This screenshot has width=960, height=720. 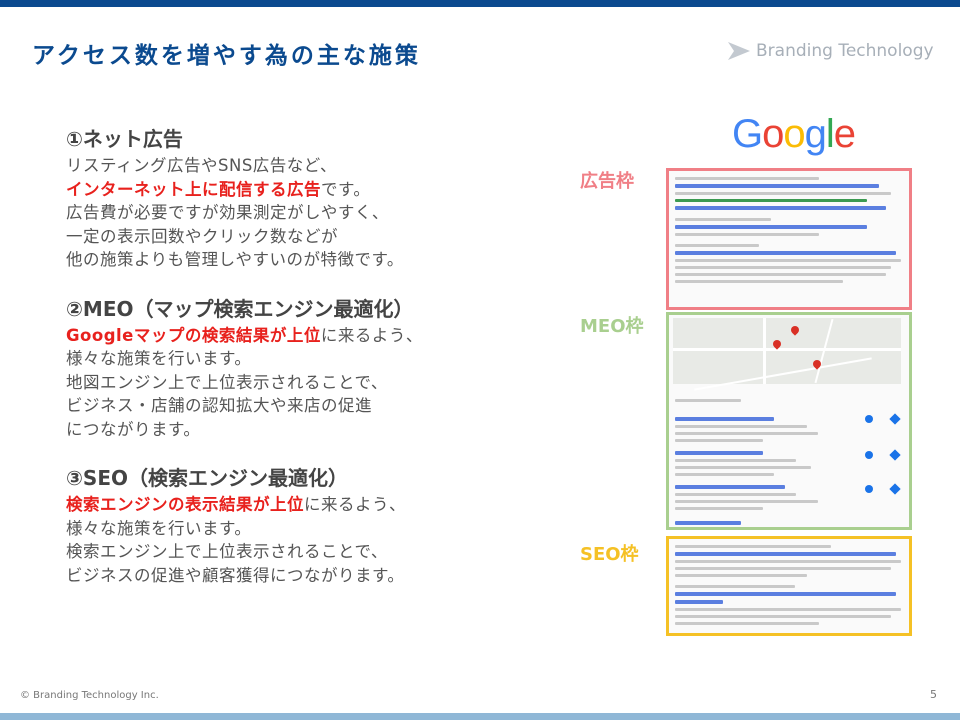 What do you see at coordinates (789, 586) in the screenshot?
I see `seo-results-frame` at bounding box center [789, 586].